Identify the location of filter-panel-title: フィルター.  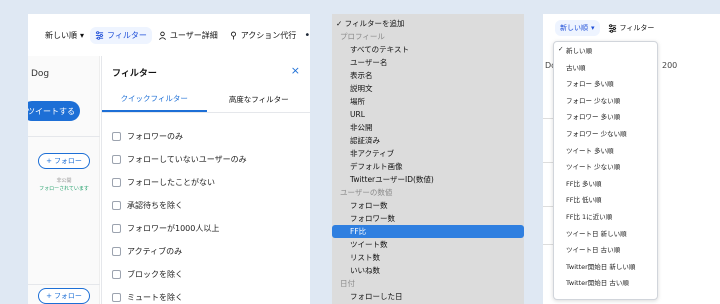
(134, 74).